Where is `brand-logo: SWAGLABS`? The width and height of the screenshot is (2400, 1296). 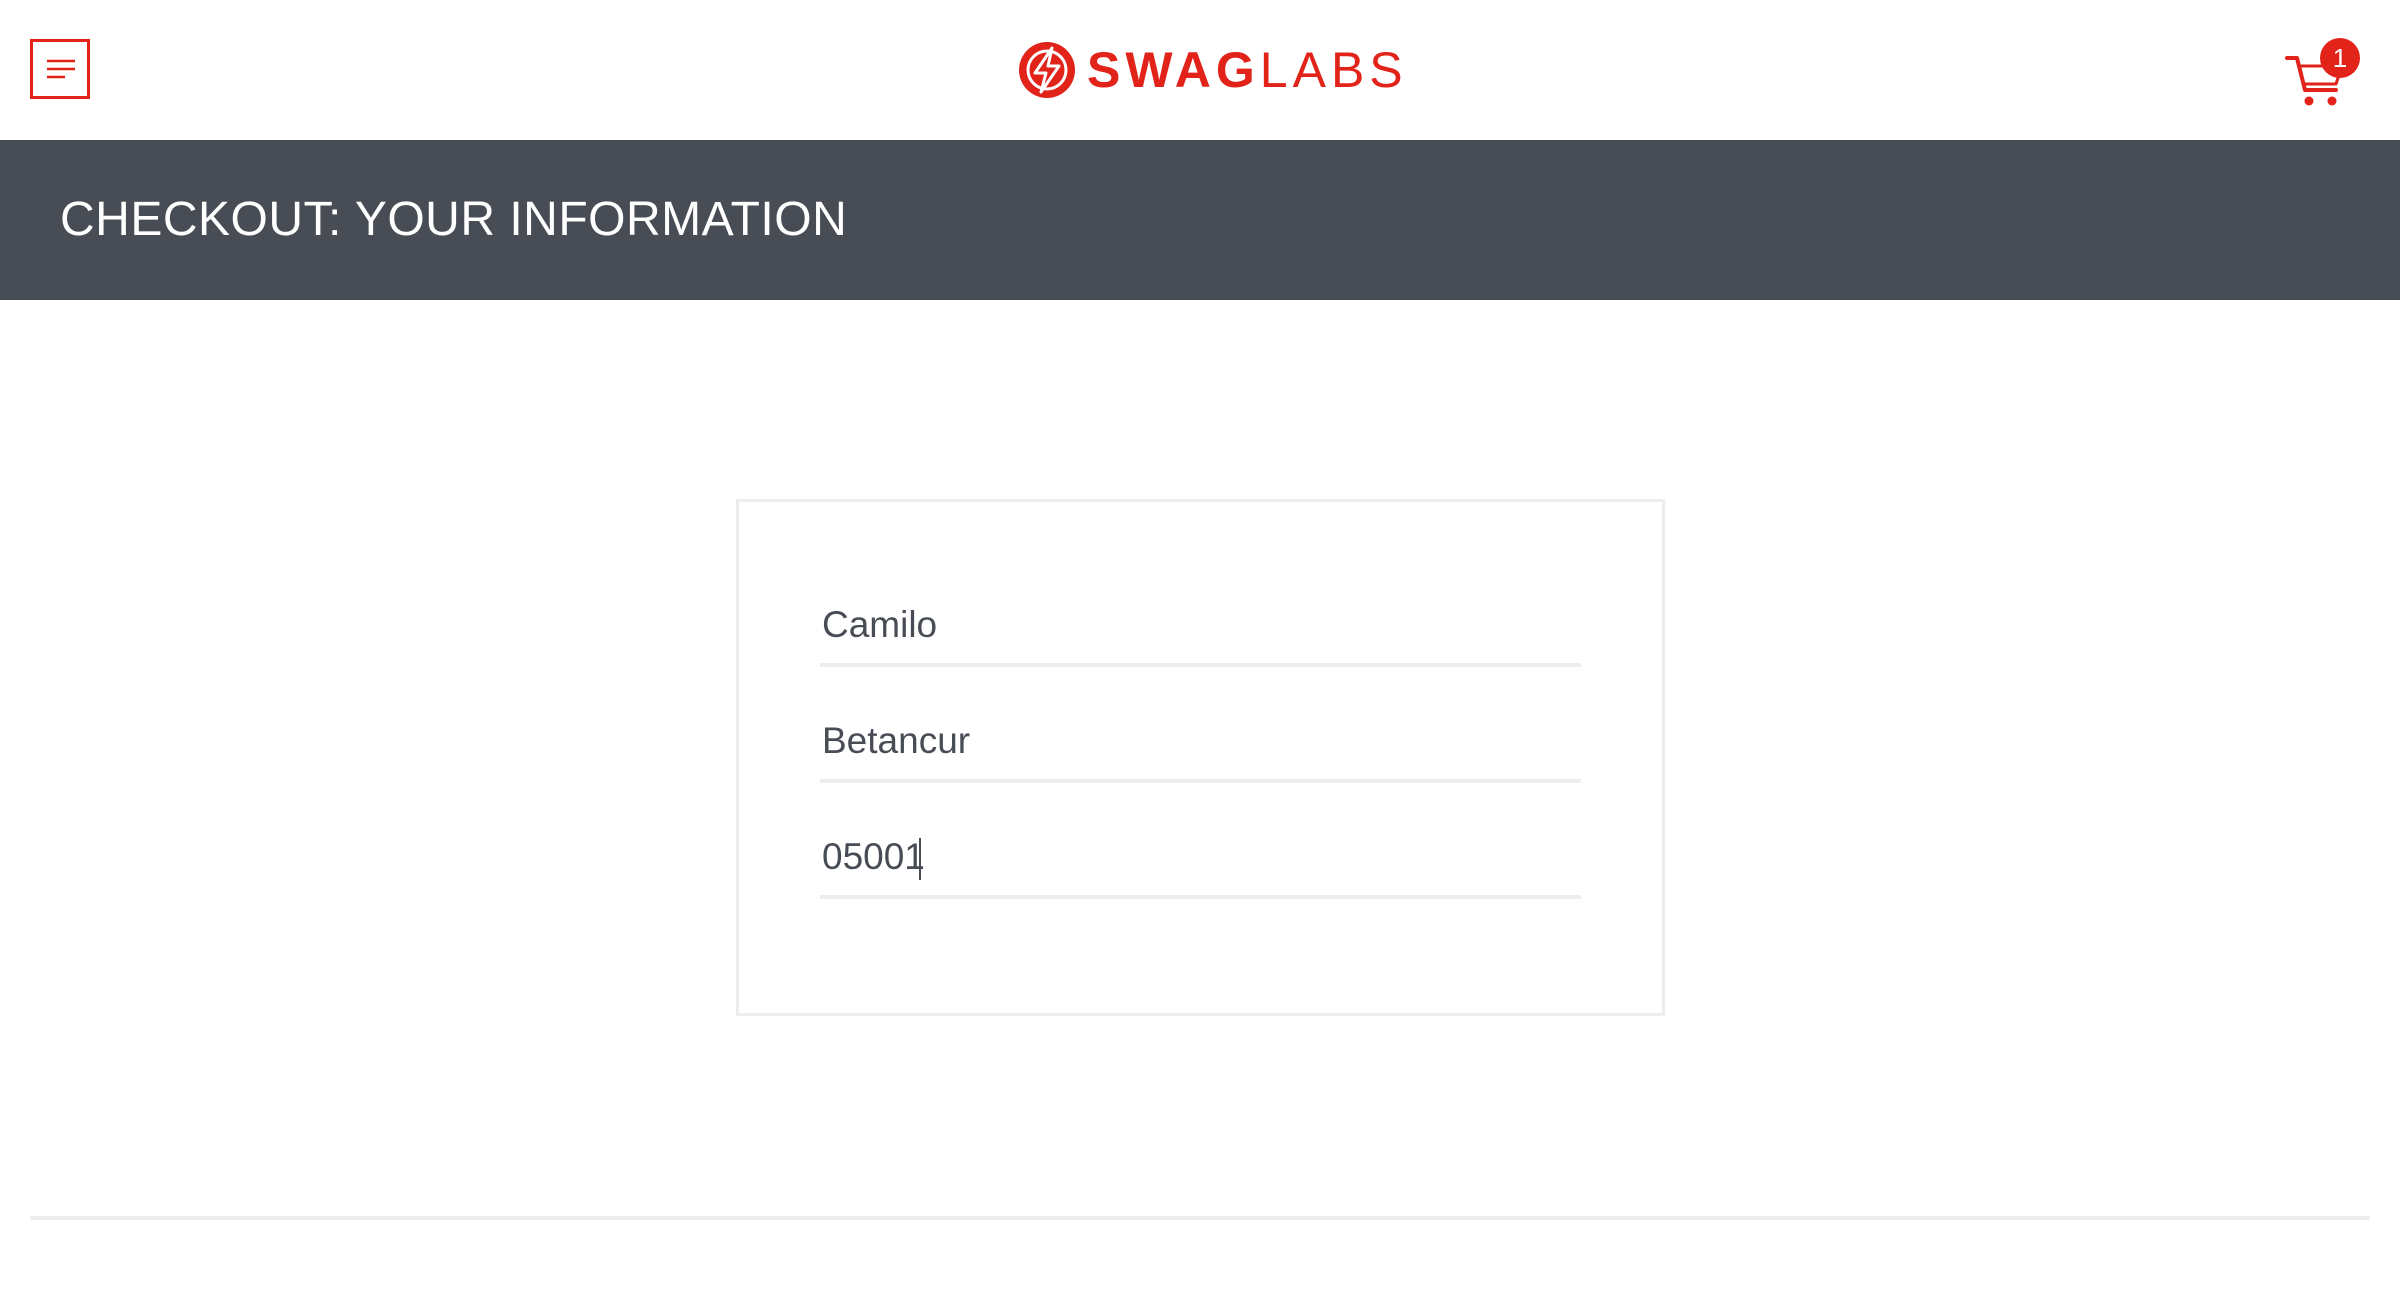 brand-logo: SWAGLABS is located at coordinates (1212, 70).